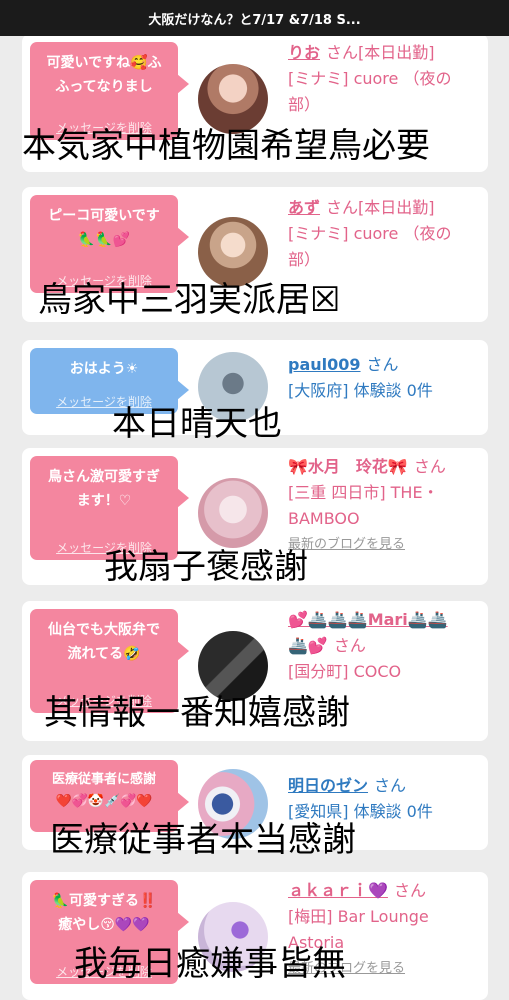 Image resolution: width=509 pixels, height=1000 pixels. Describe the element at coordinates (324, 364) in the screenshot. I see `sender-name-link: paul009` at that location.